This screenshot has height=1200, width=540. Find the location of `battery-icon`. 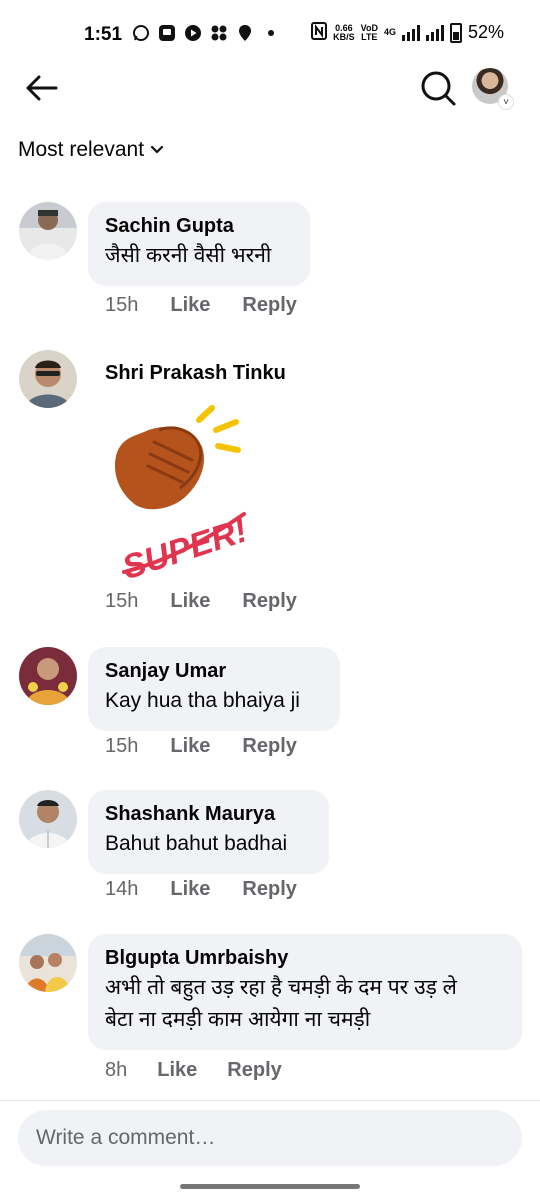

battery-icon is located at coordinates (455, 32).